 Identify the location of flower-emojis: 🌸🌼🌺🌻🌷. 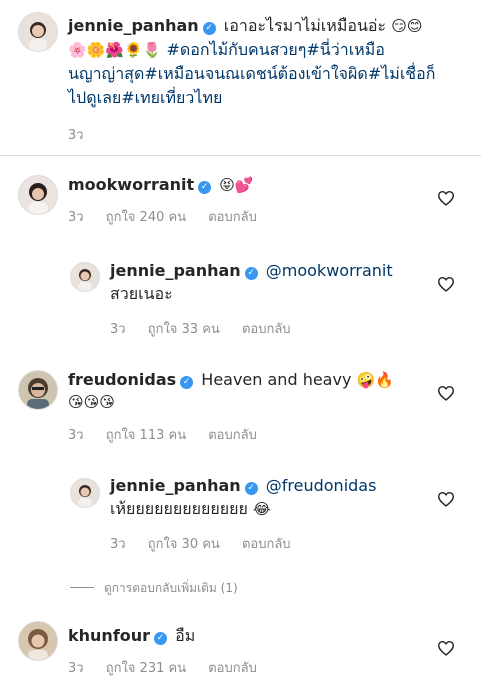
(115, 50).